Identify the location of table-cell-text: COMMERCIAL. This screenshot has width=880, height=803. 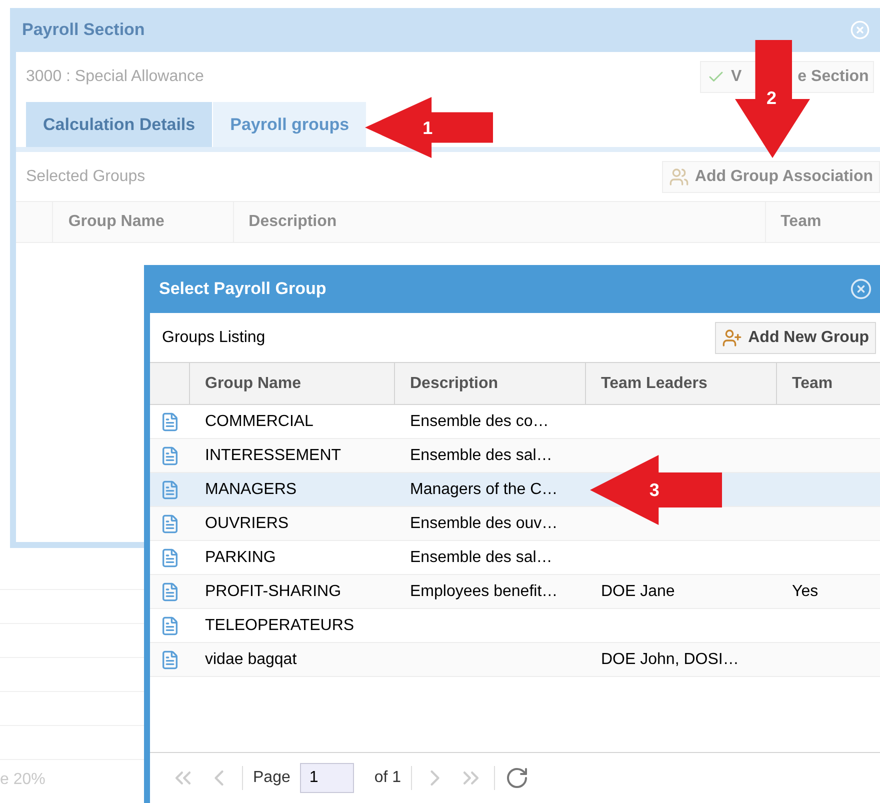
(259, 422).